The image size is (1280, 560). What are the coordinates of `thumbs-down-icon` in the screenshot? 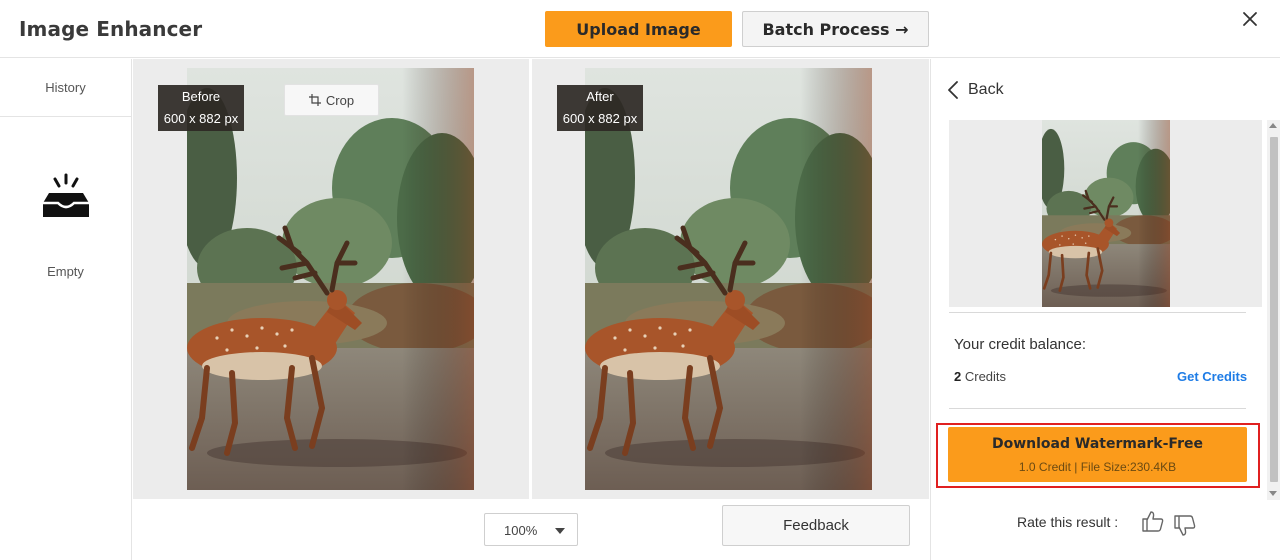 It's located at (1185, 526).